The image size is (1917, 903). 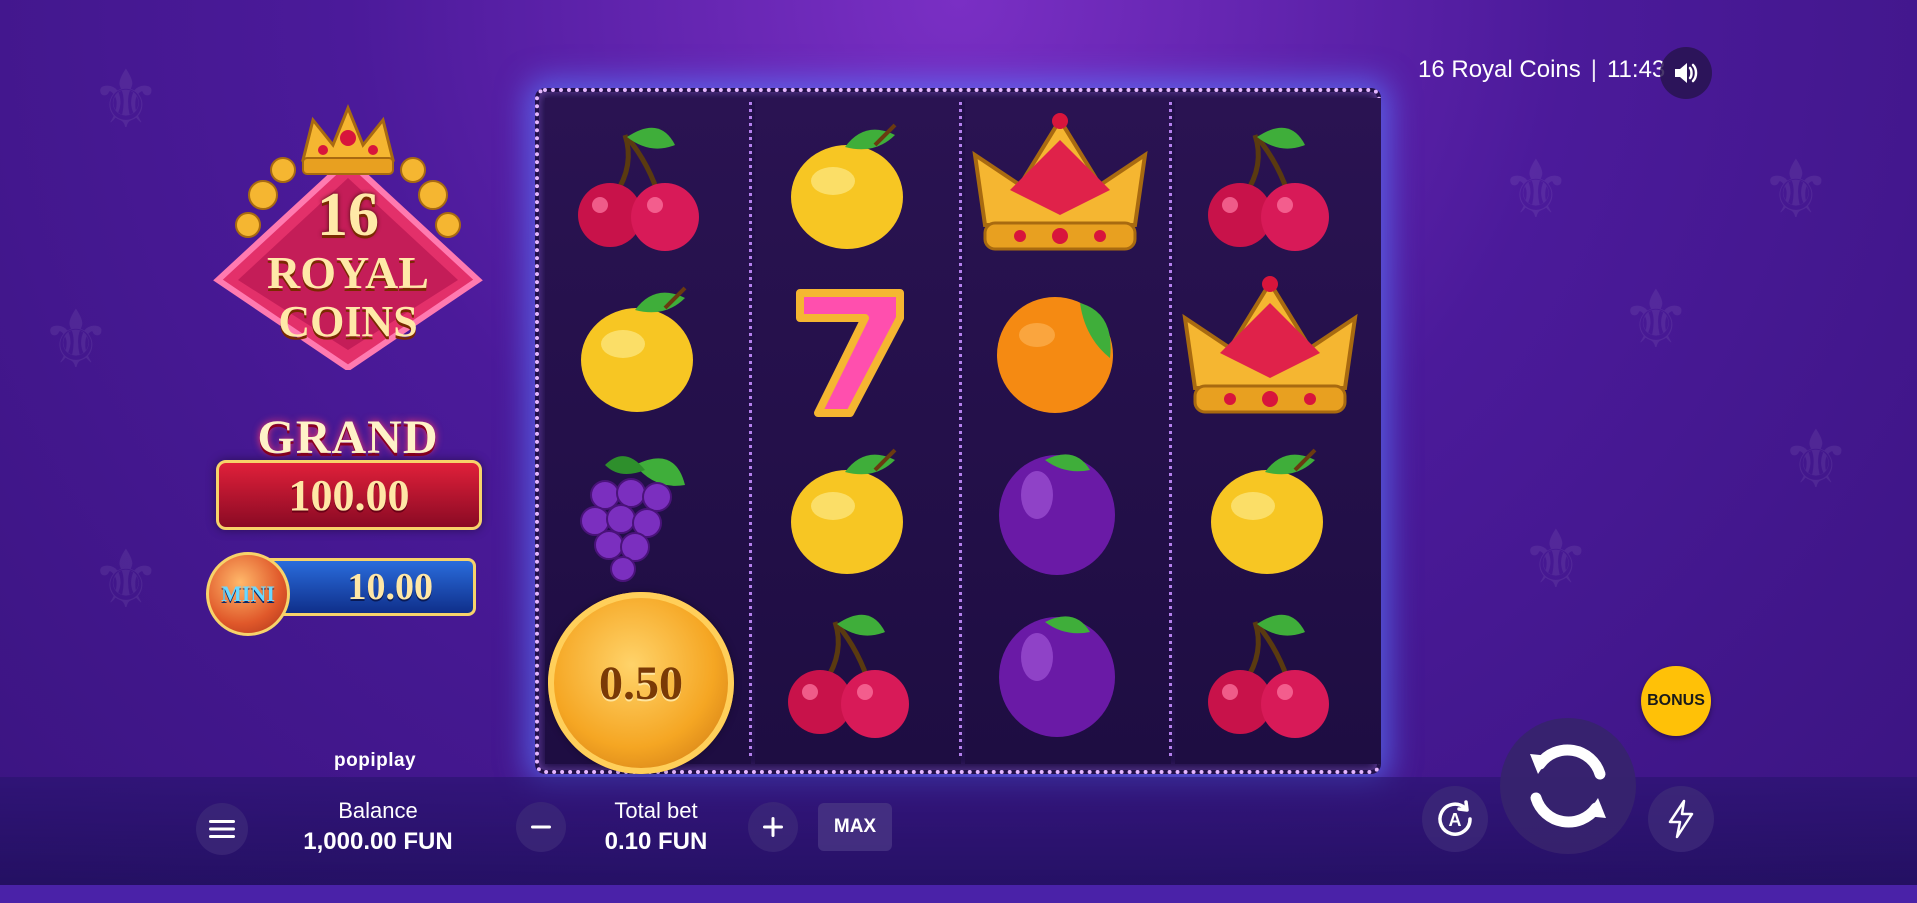 I want to click on total-bet-display: Total bet 0.10 FUN, so click(x=656, y=827).